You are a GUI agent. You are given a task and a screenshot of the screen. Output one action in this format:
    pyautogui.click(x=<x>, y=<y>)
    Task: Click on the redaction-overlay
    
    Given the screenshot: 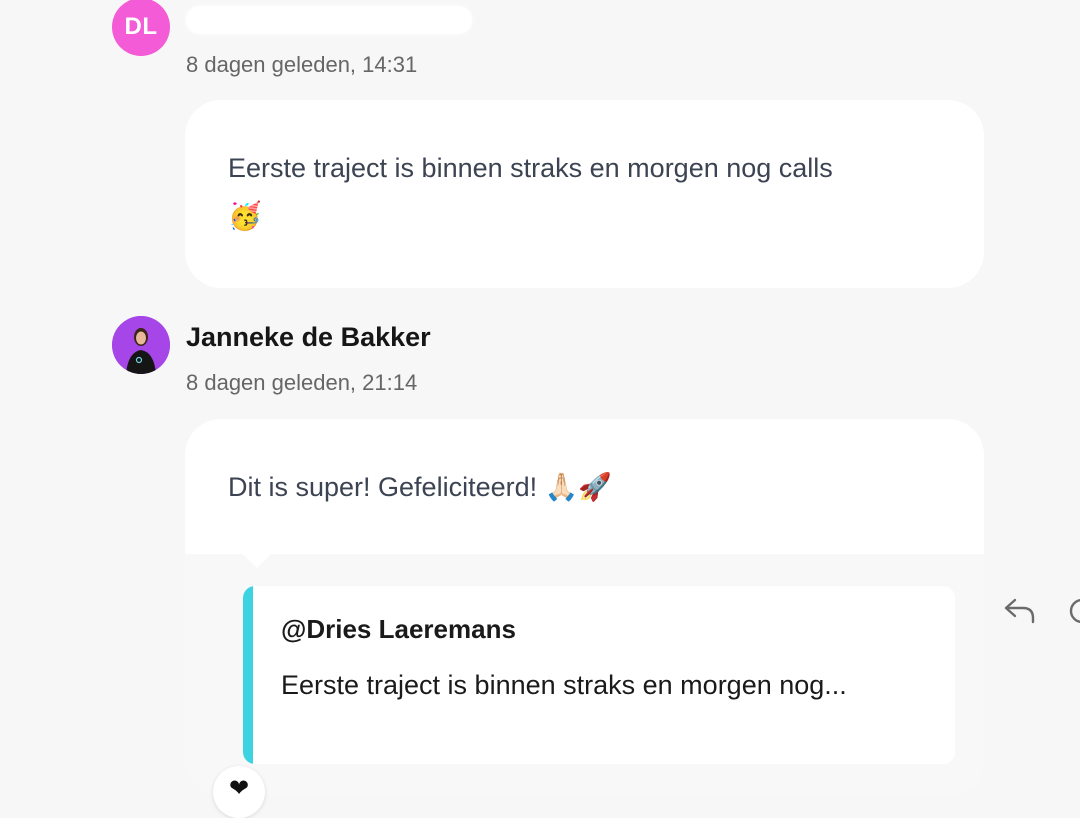 What is the action you would take?
    pyautogui.click(x=329, y=20)
    